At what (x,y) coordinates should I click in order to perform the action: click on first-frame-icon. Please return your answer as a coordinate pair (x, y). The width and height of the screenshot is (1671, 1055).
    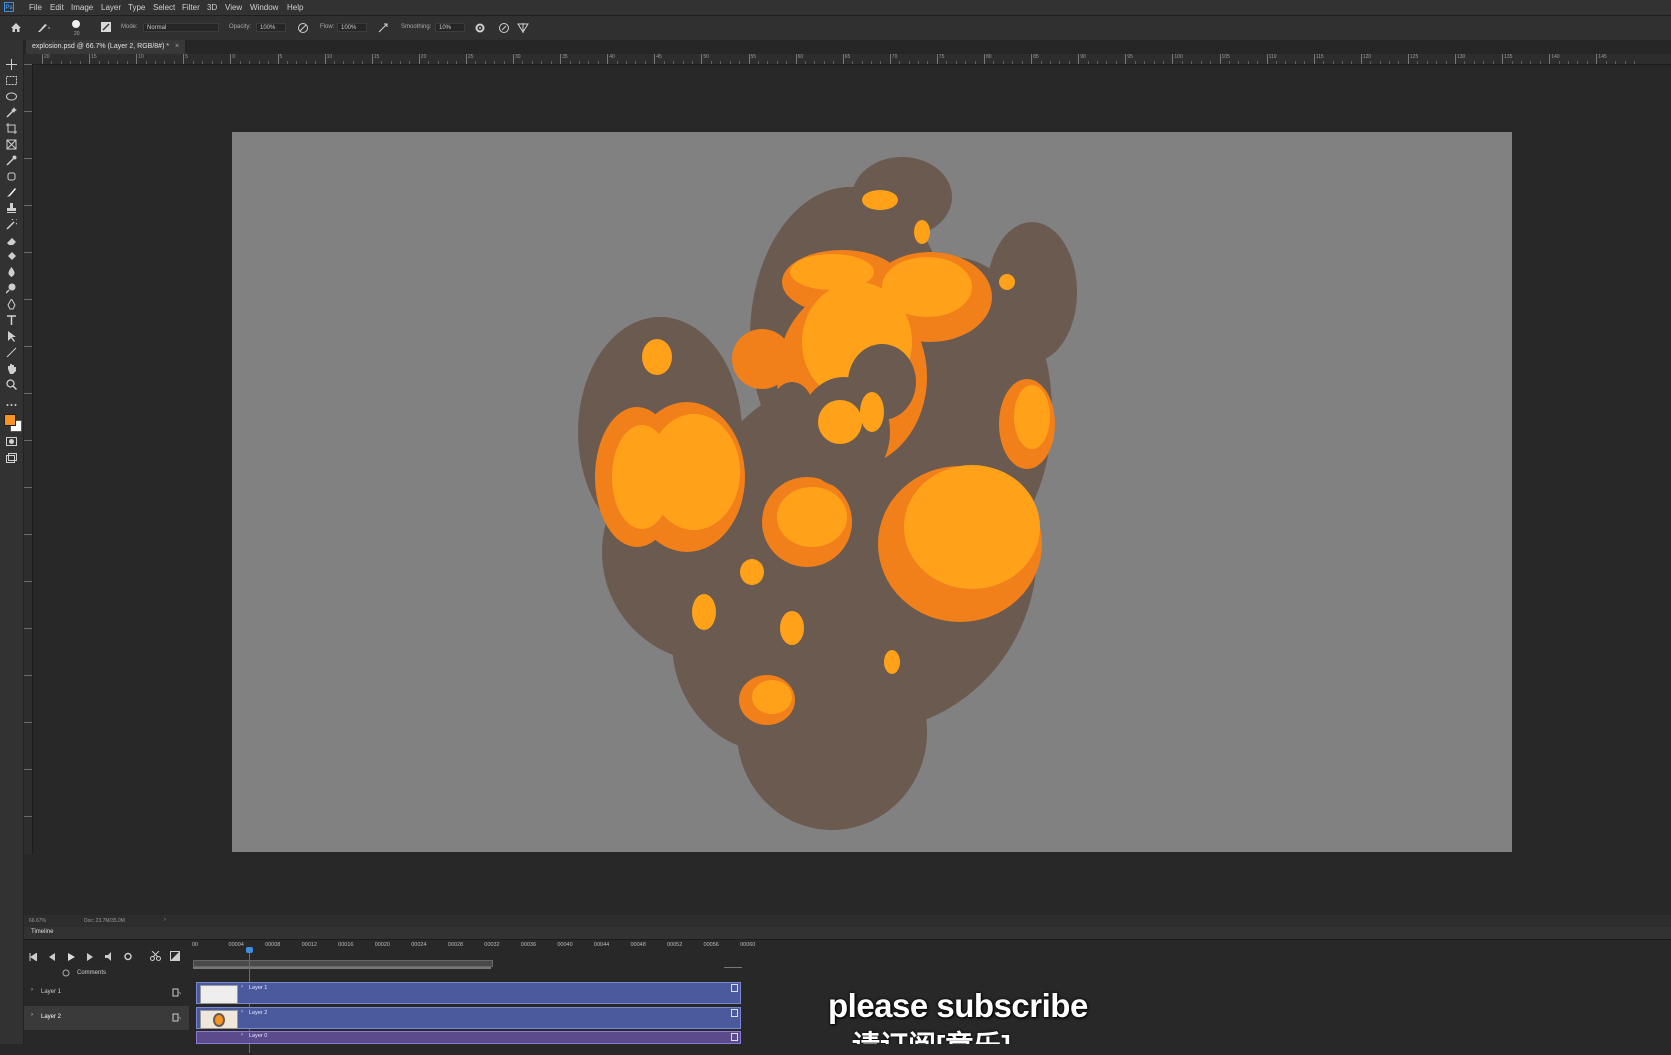
    Looking at the image, I should click on (33, 957).